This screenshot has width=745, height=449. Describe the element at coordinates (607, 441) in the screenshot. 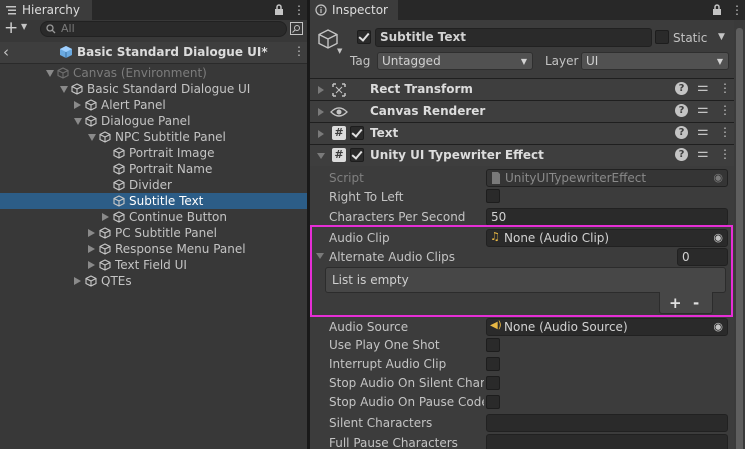

I see `full-pause-characters-input` at that location.